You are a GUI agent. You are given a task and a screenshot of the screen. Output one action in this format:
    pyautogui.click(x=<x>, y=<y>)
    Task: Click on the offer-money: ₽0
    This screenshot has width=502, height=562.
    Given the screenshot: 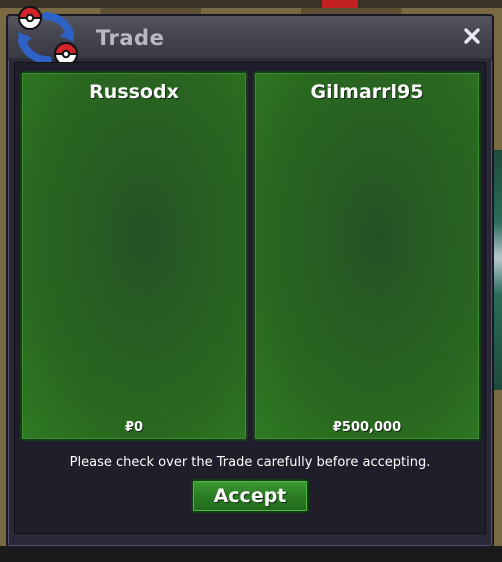 What is the action you would take?
    pyautogui.click(x=134, y=427)
    